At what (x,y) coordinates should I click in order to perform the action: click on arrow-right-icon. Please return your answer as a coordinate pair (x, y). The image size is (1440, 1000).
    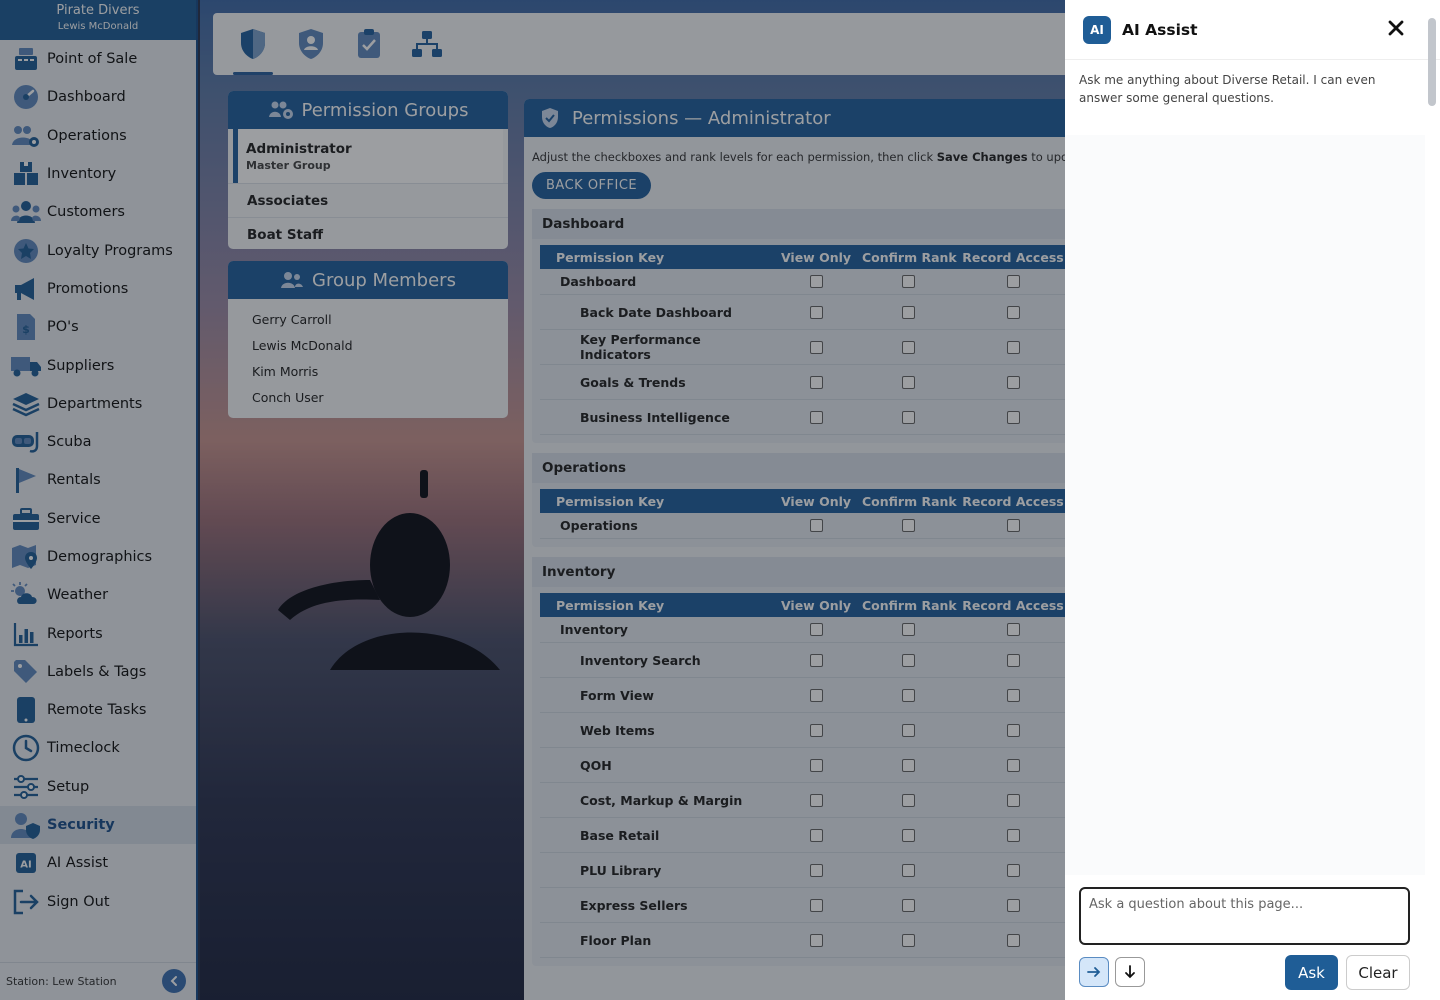
    Looking at the image, I should click on (1094, 972).